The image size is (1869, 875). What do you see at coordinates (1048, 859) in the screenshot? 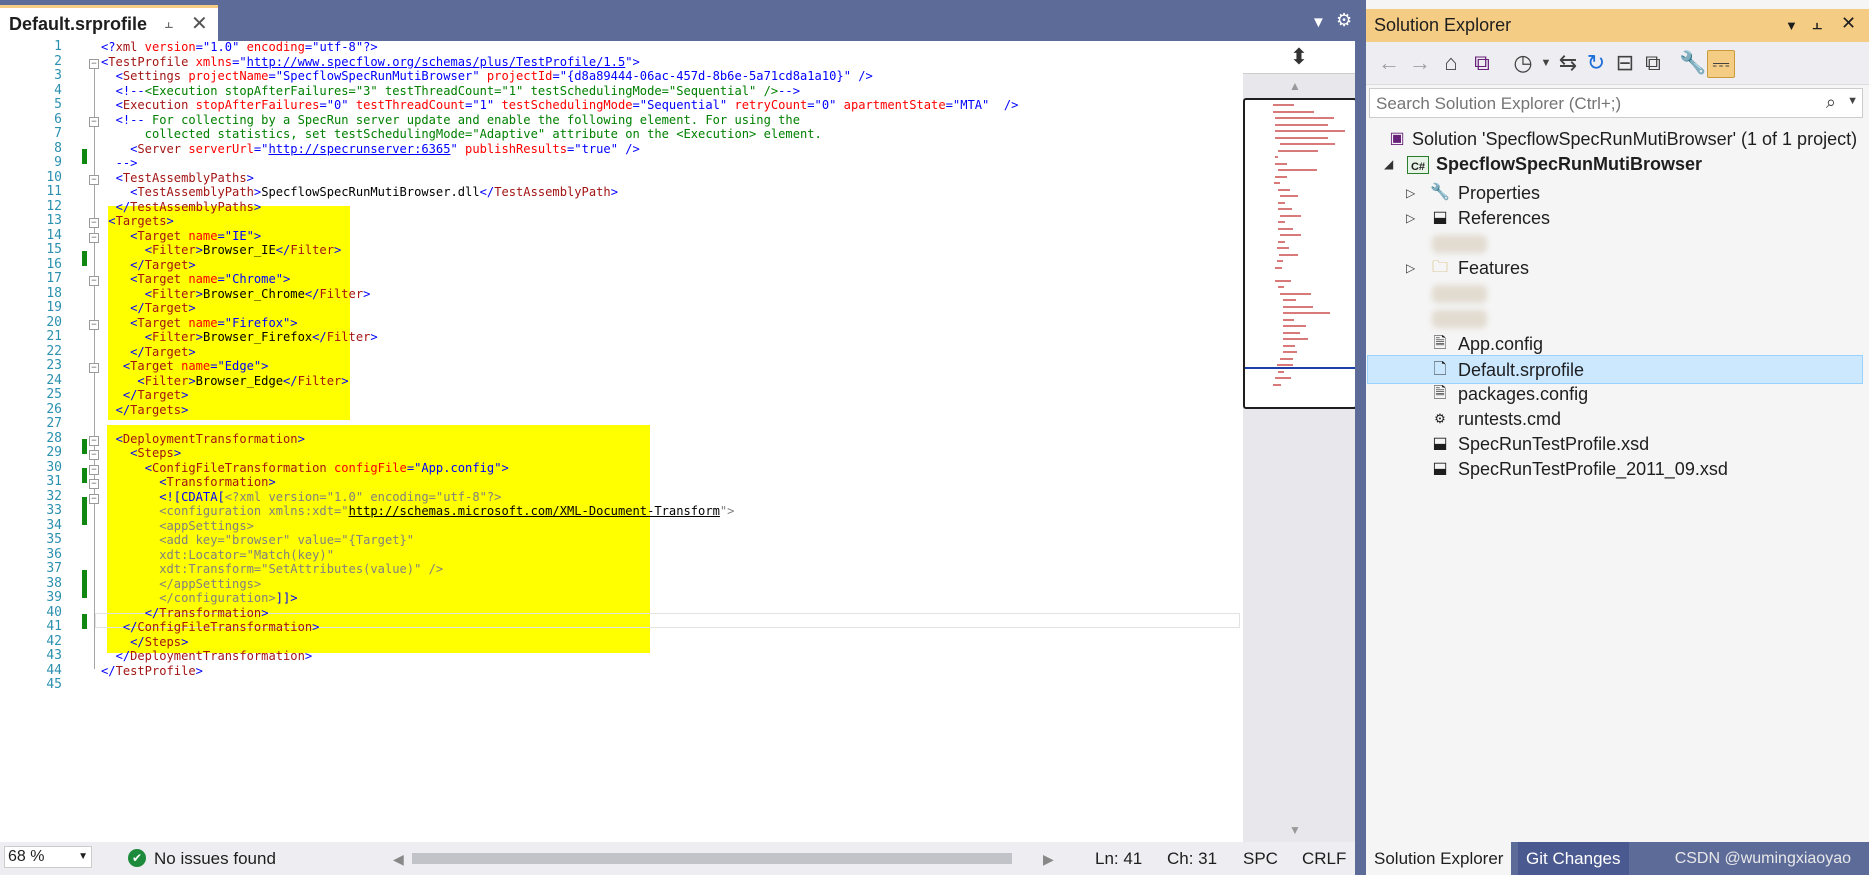
I see `scroll-right-icon: ▶` at bounding box center [1048, 859].